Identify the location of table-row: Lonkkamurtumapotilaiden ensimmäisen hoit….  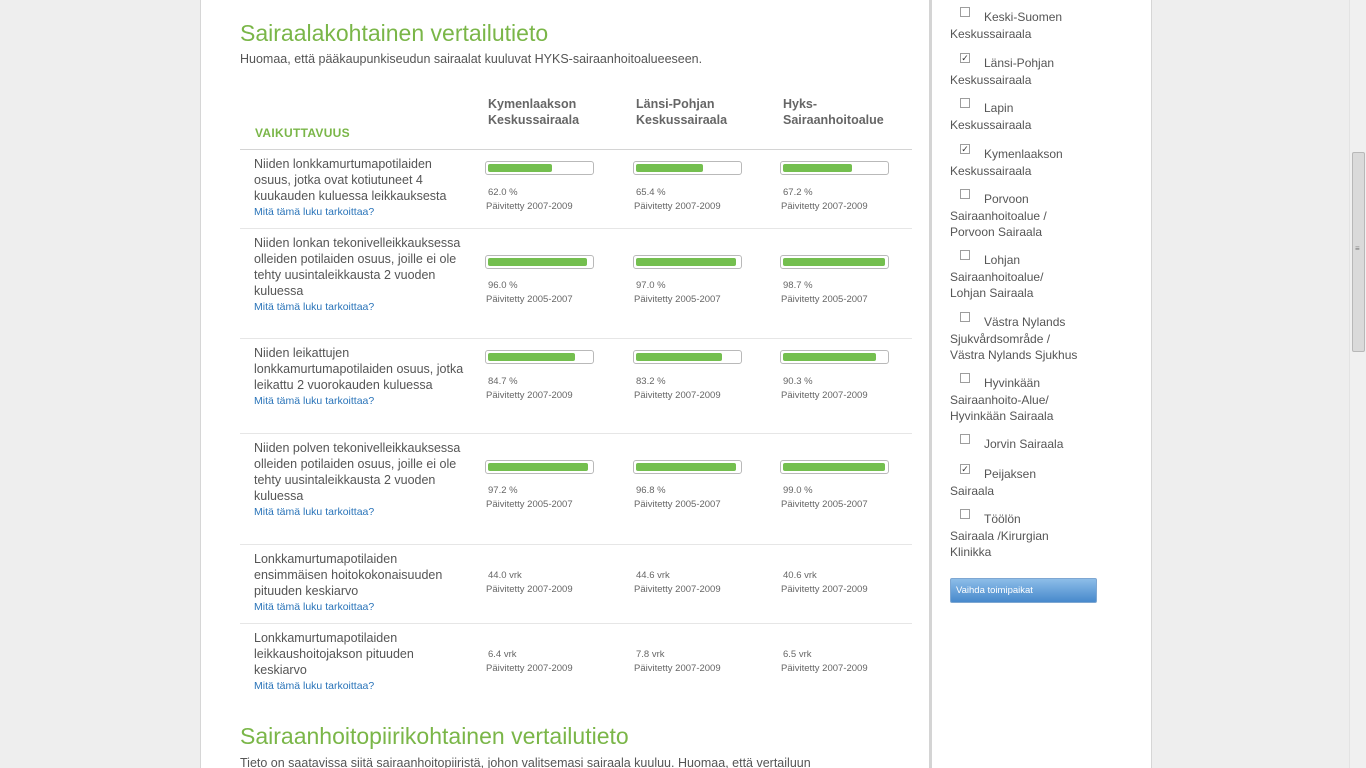
(576, 584).